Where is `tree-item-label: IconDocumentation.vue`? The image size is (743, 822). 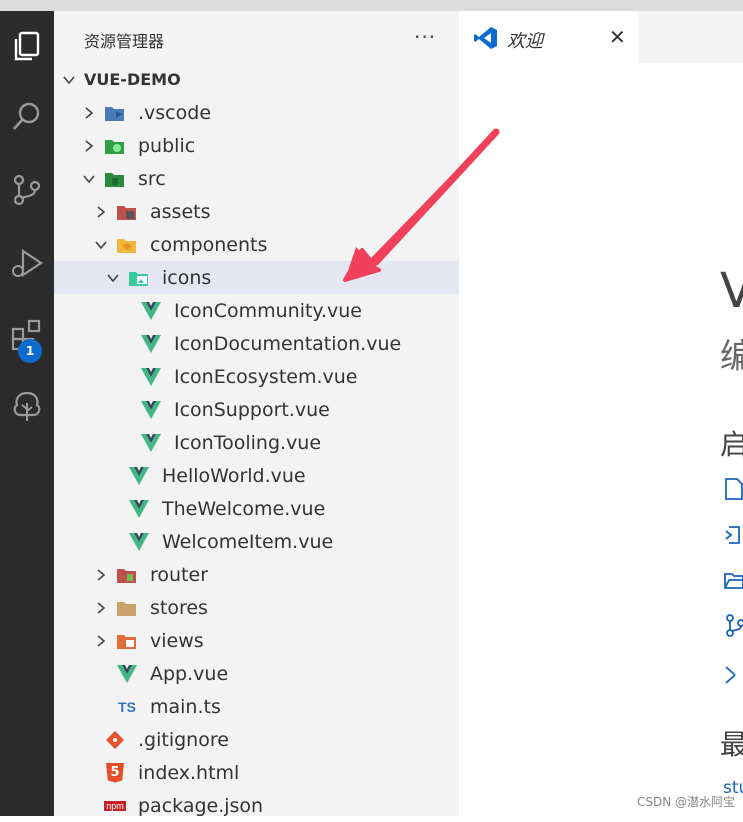 tree-item-label: IconDocumentation.vue is located at coordinates (288, 343).